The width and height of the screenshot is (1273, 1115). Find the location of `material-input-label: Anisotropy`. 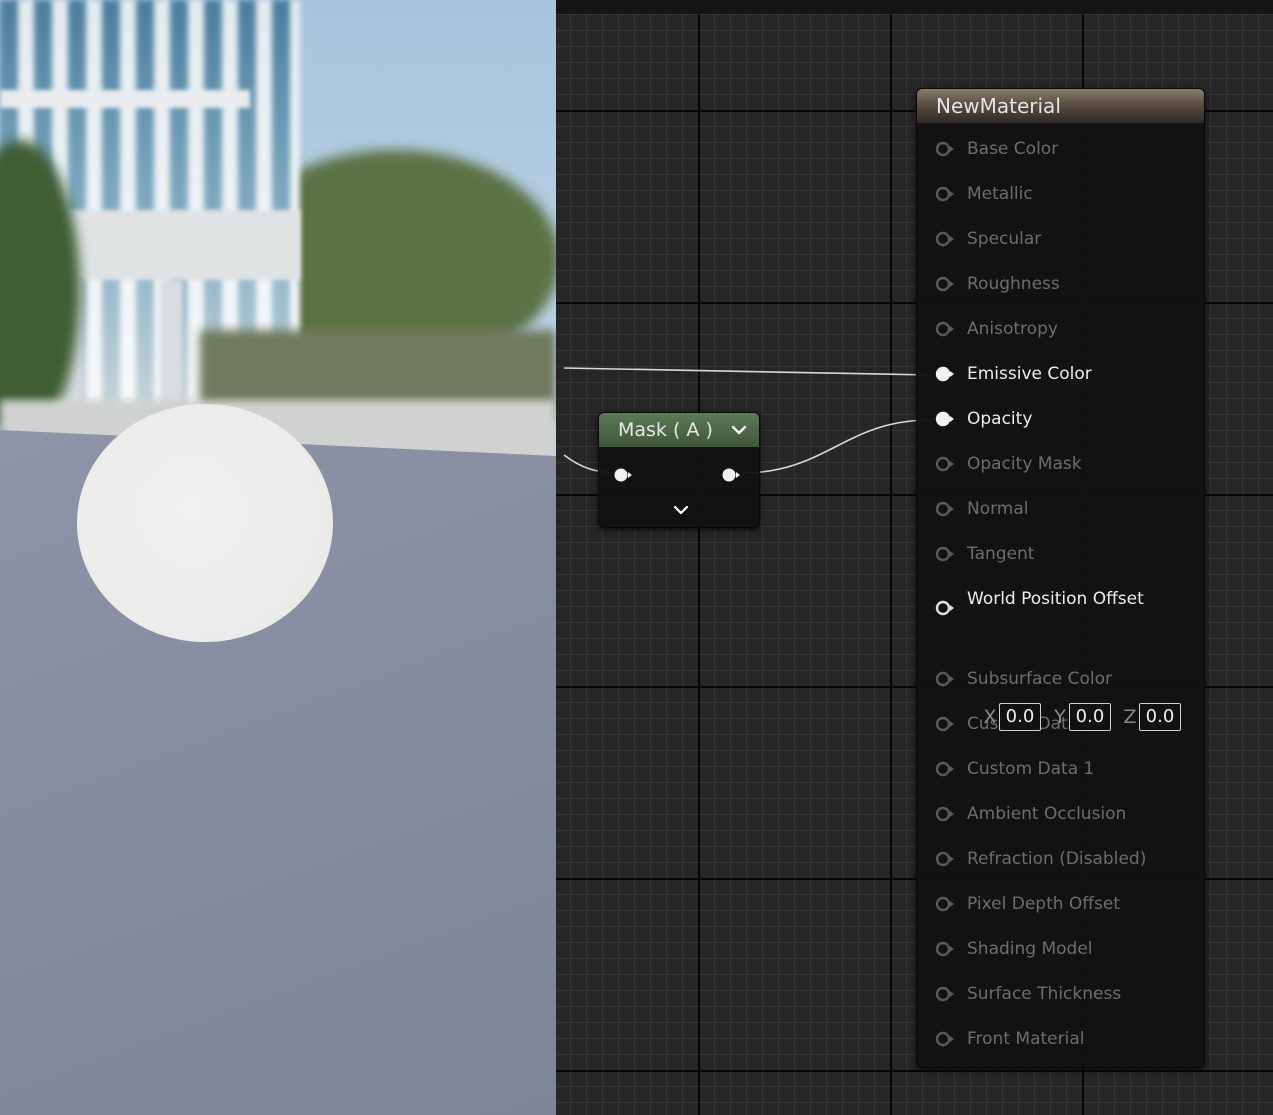

material-input-label: Anisotropy is located at coordinates (1012, 329).